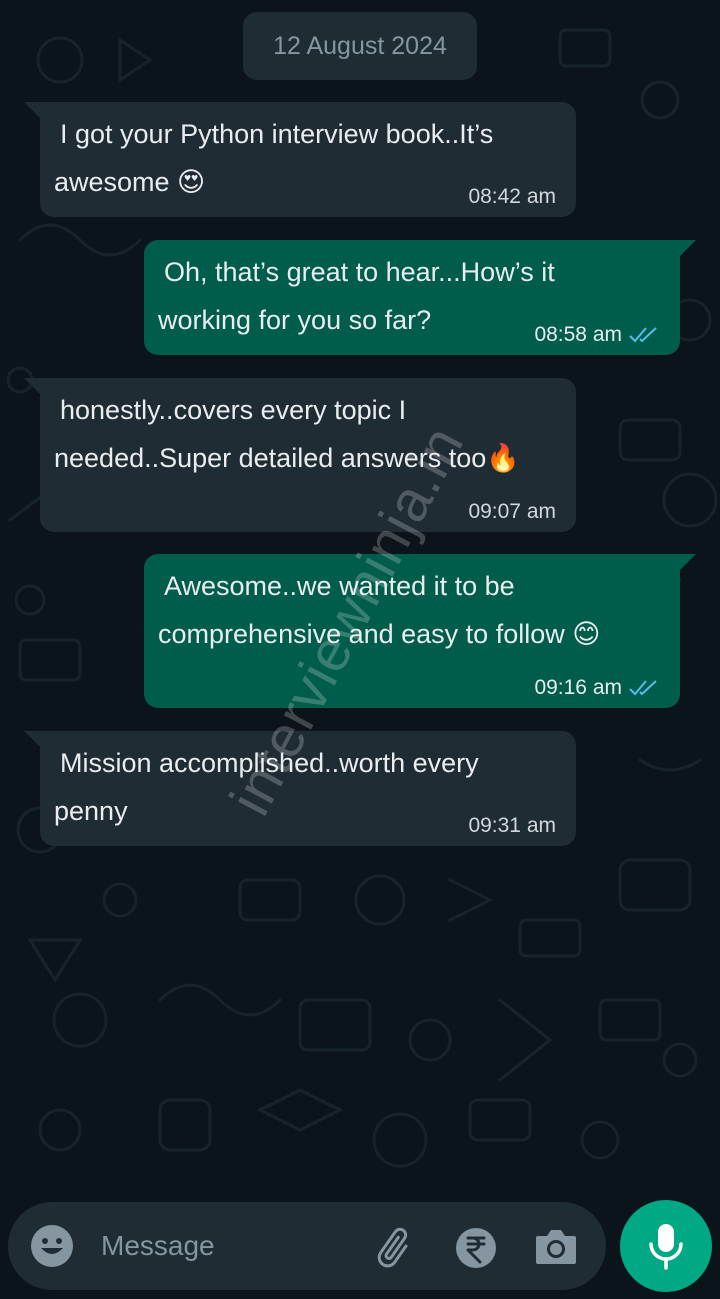 The width and height of the screenshot is (720, 1299). I want to click on payment-button, so click(476, 1248).